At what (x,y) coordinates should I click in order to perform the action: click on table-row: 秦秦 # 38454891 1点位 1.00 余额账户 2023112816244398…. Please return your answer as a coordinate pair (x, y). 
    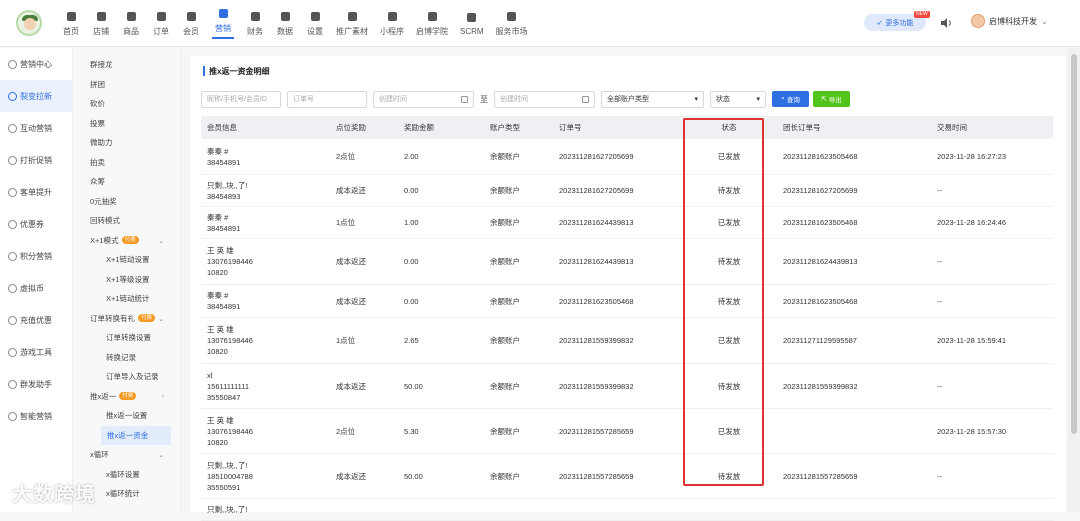
    Looking at the image, I should click on (627, 223).